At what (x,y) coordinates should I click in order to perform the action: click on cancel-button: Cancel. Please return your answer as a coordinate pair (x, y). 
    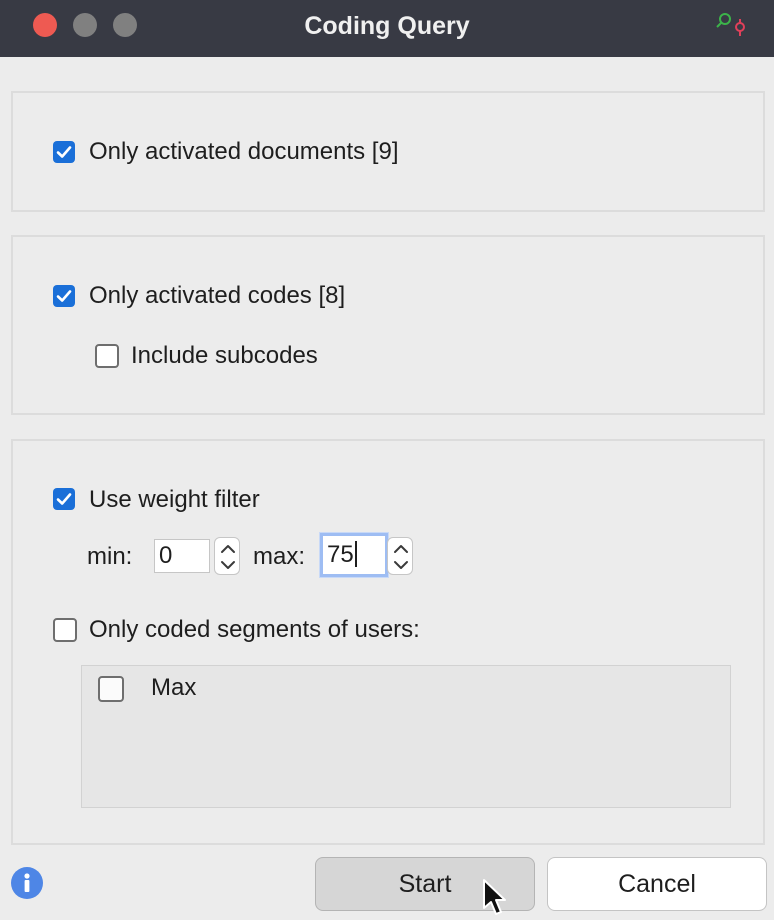
    Looking at the image, I should click on (657, 884).